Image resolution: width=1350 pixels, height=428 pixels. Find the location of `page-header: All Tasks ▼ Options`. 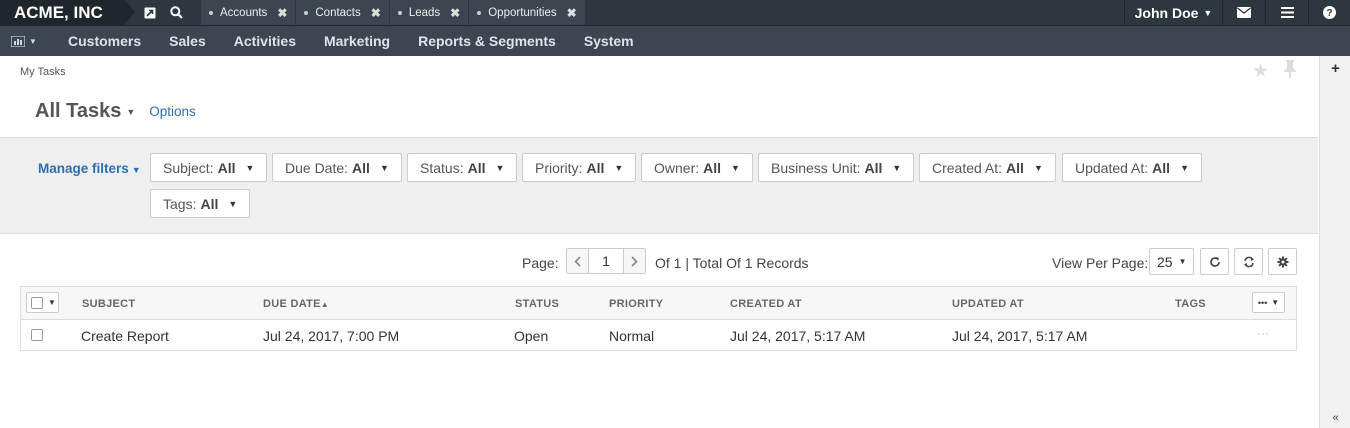

page-header: All Tasks ▼ Options is located at coordinates (115, 111).